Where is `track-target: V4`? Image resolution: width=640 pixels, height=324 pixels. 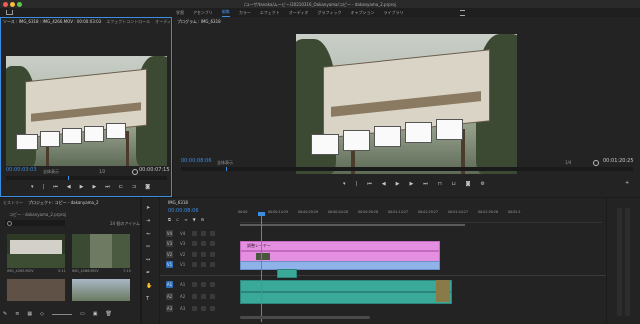
track-target: V4 is located at coordinates (169, 233).